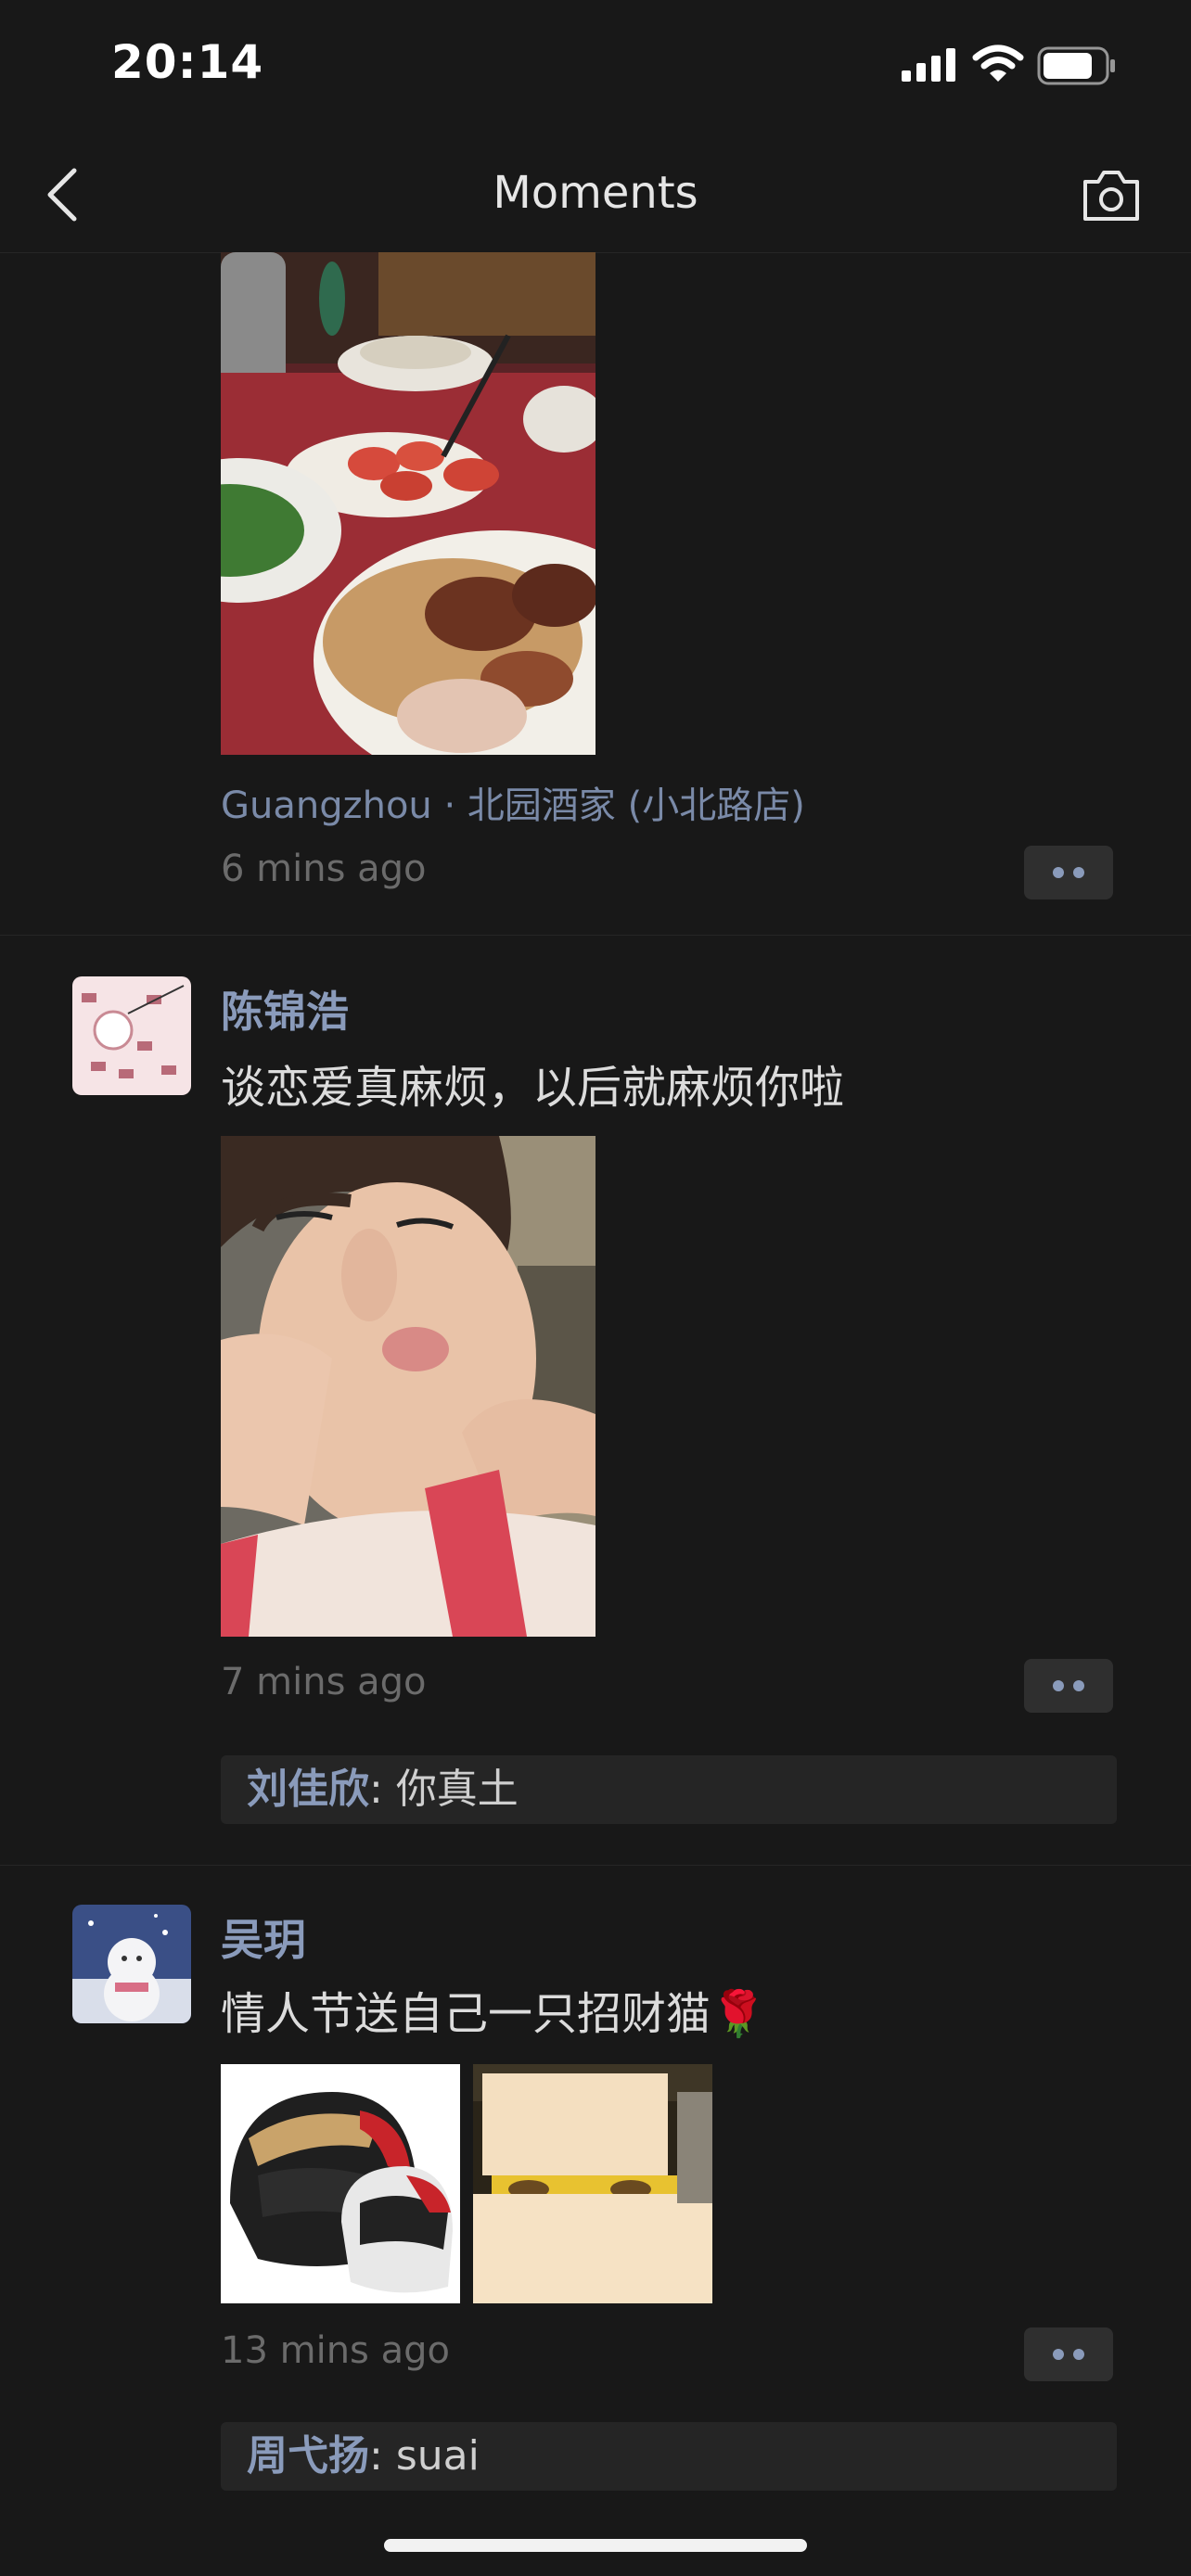 The image size is (1191, 2576). Describe the element at coordinates (1111, 196) in the screenshot. I see `camera-icon` at that location.